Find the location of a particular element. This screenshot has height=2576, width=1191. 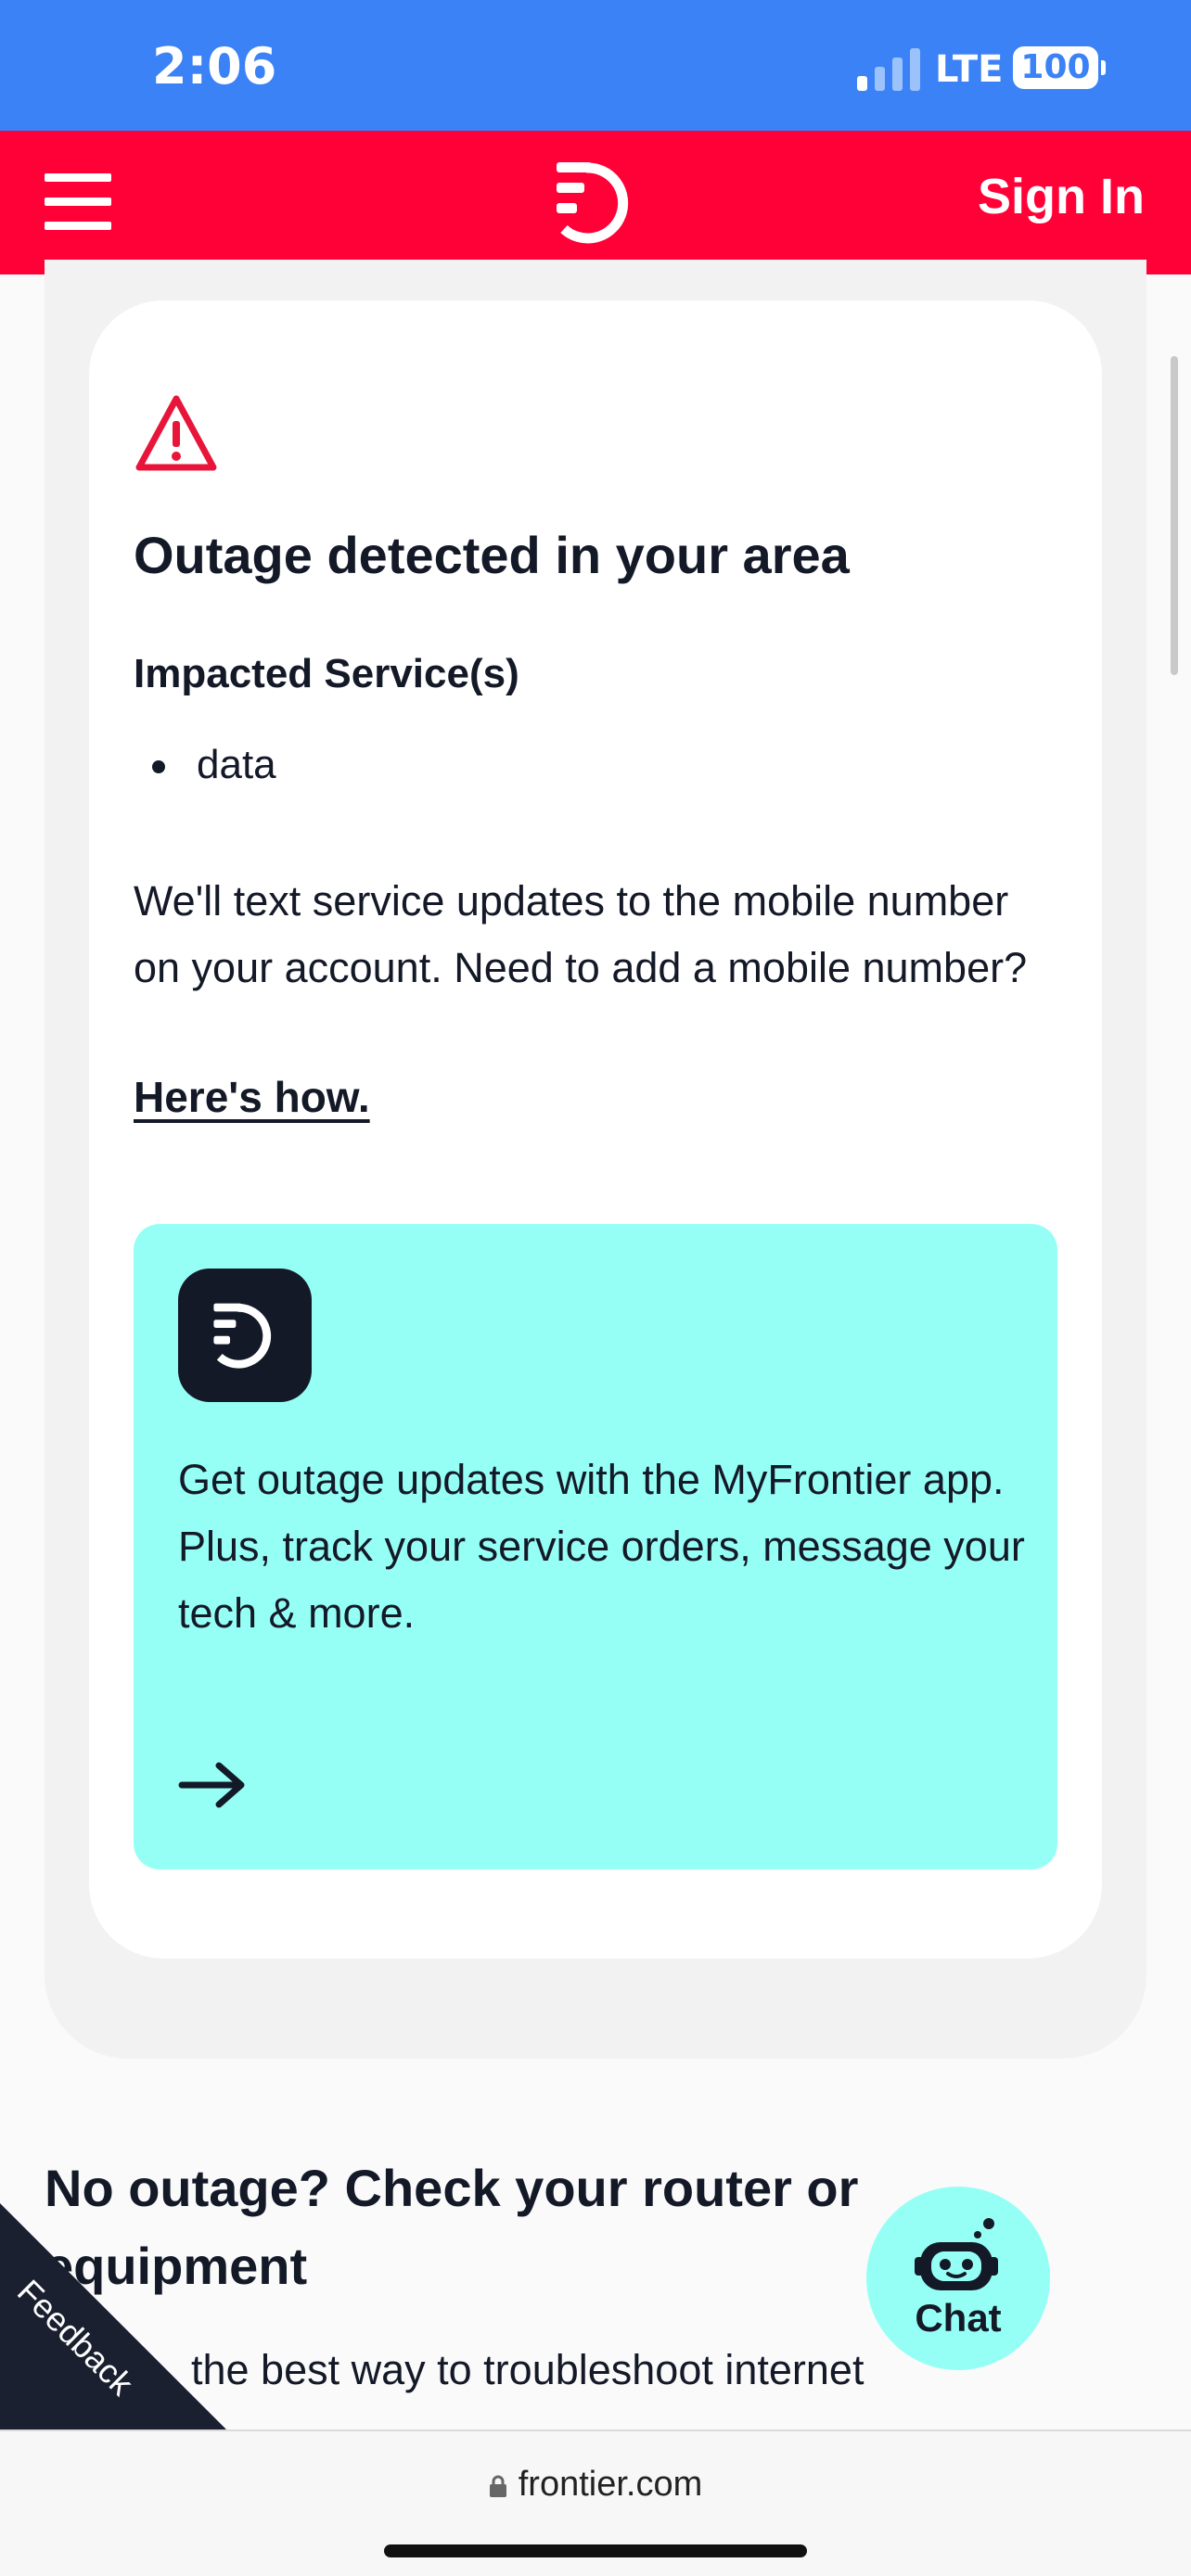

warning-icon is located at coordinates (176, 433).